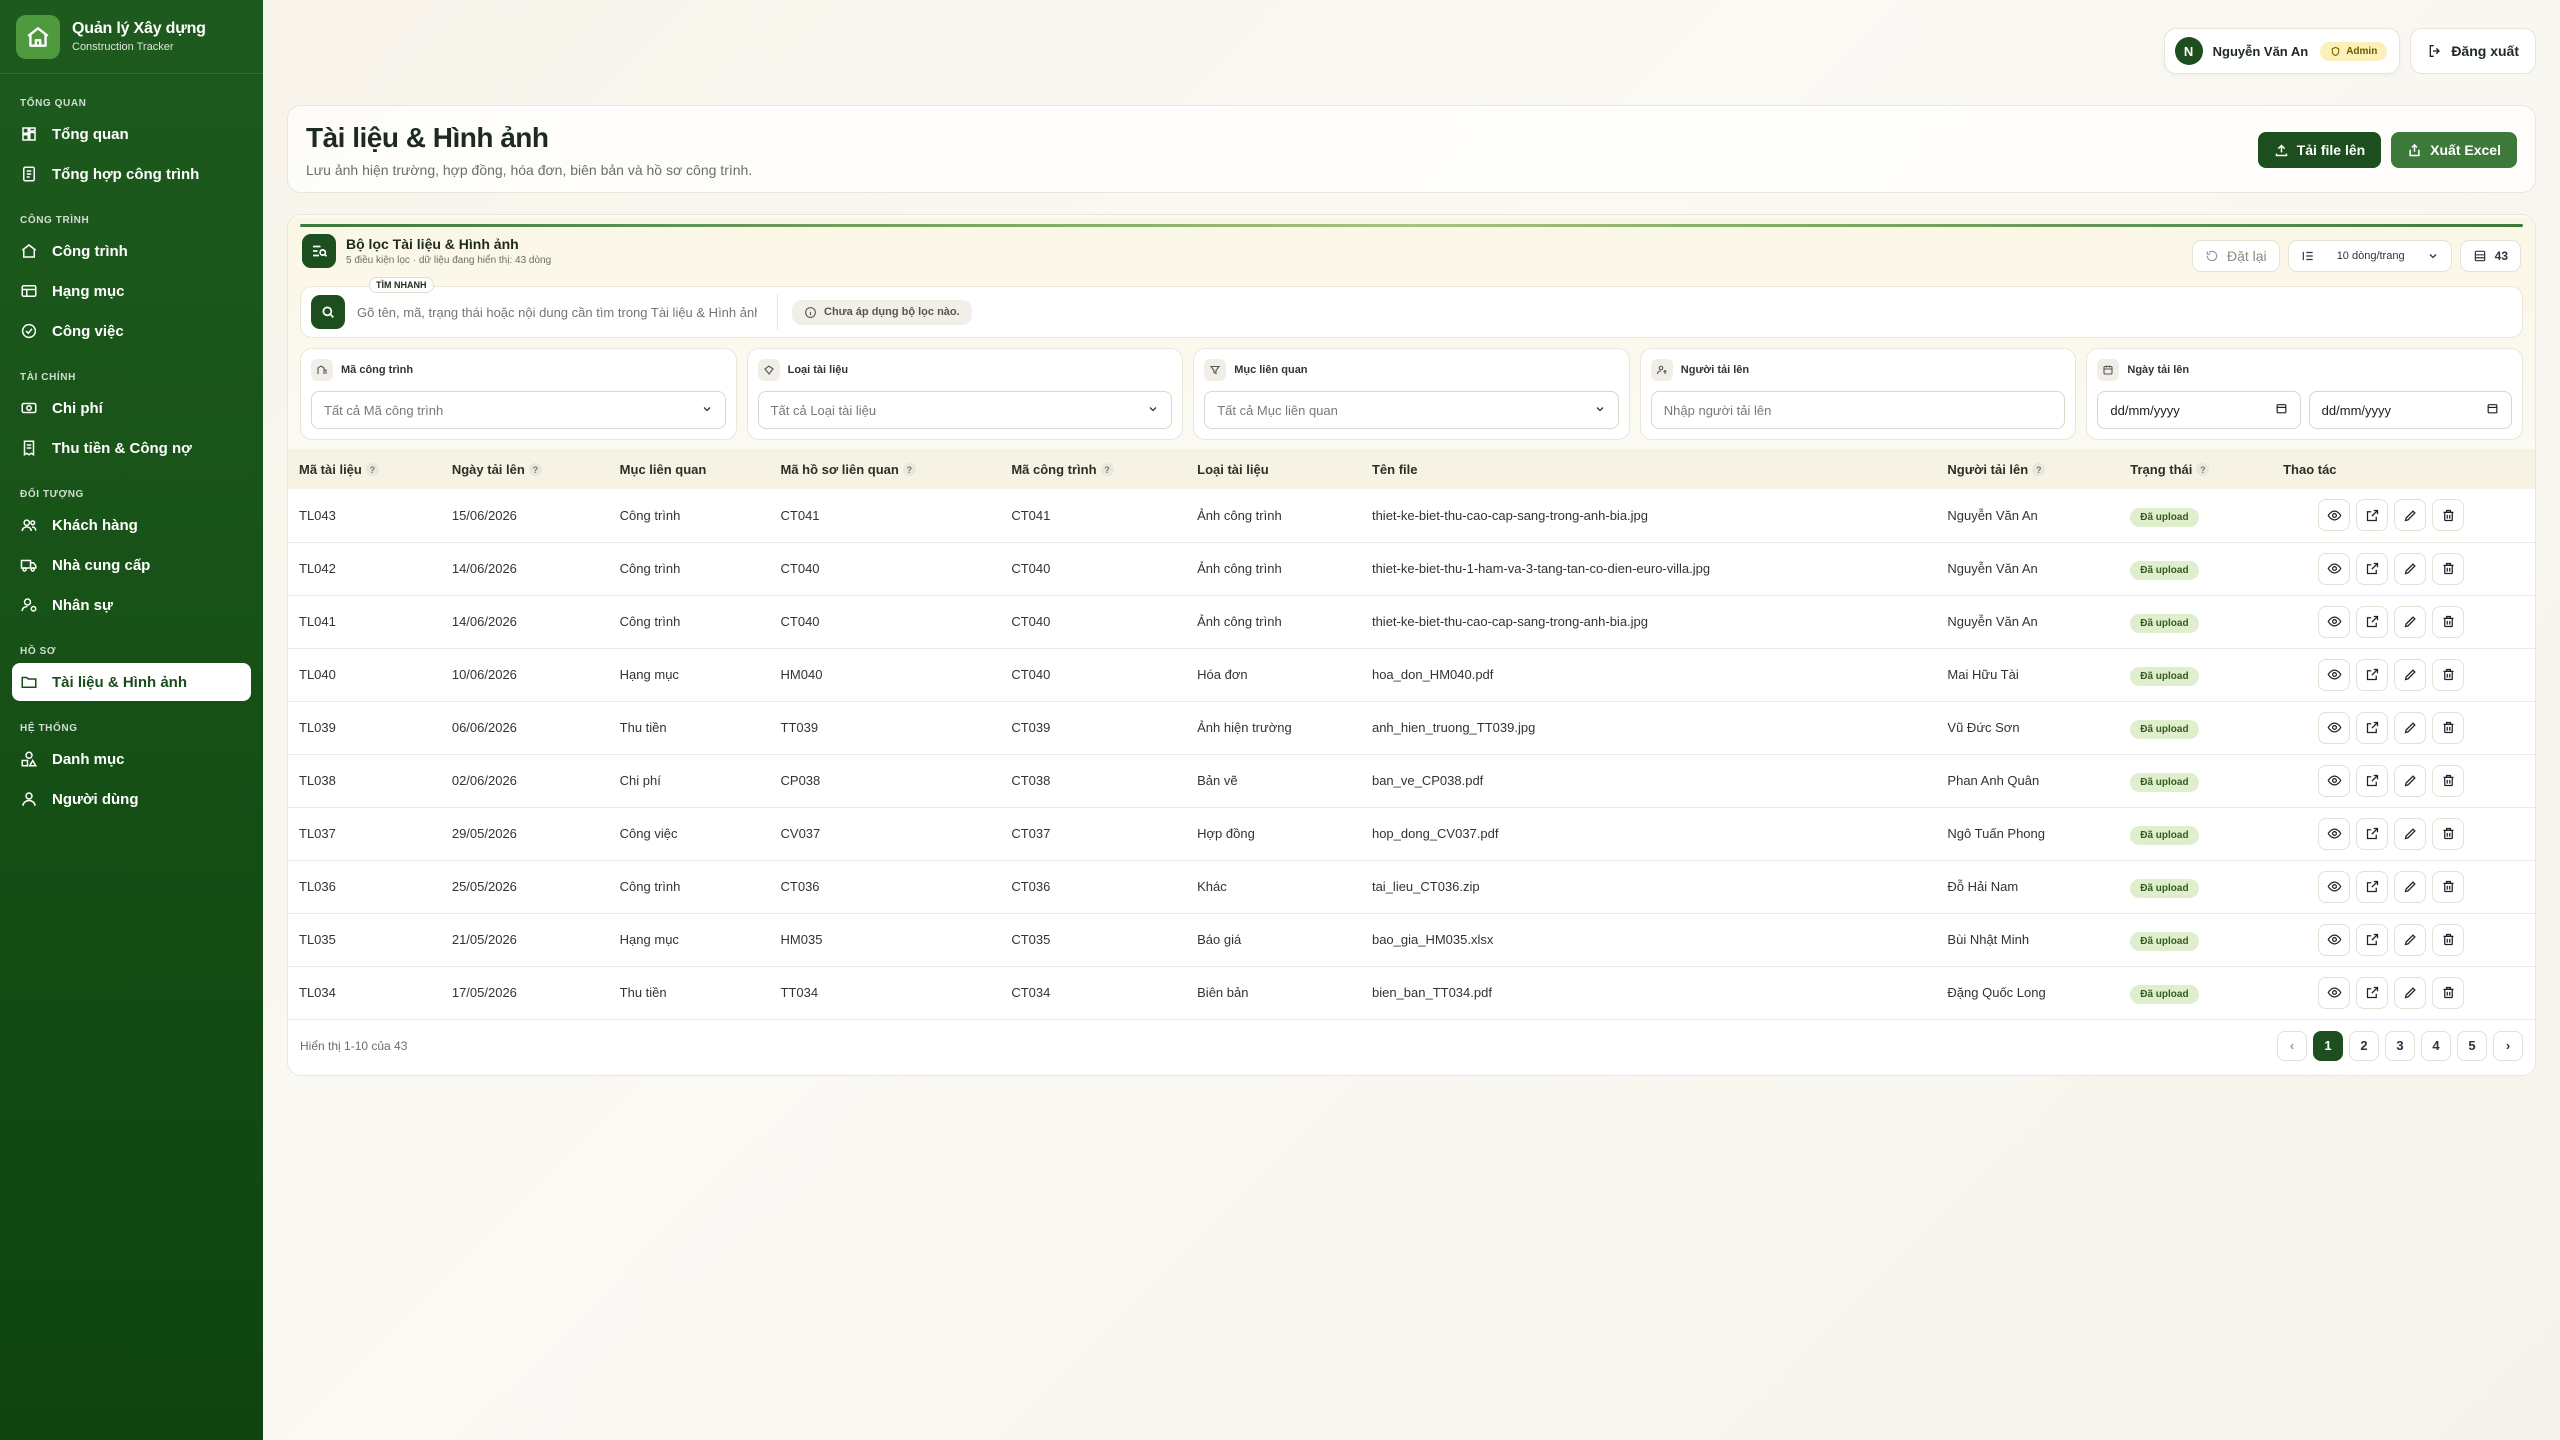 The width and height of the screenshot is (2560, 1440). I want to click on user-menu: N Nguyễn Văn An Admin, so click(2282, 51).